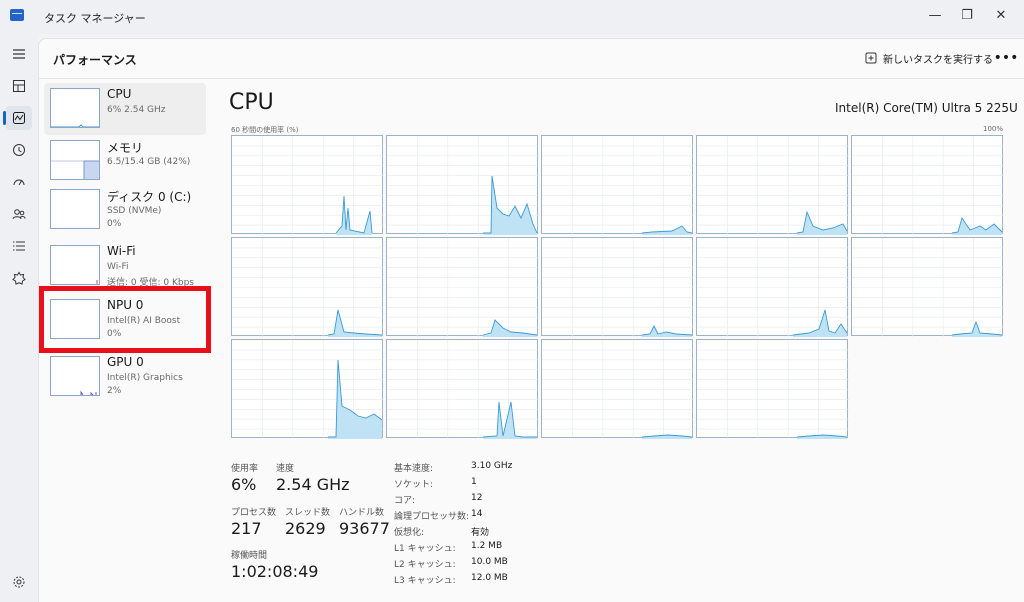 The image size is (1024, 602). I want to click on sidebar-item-name: メモリ, so click(125, 148).